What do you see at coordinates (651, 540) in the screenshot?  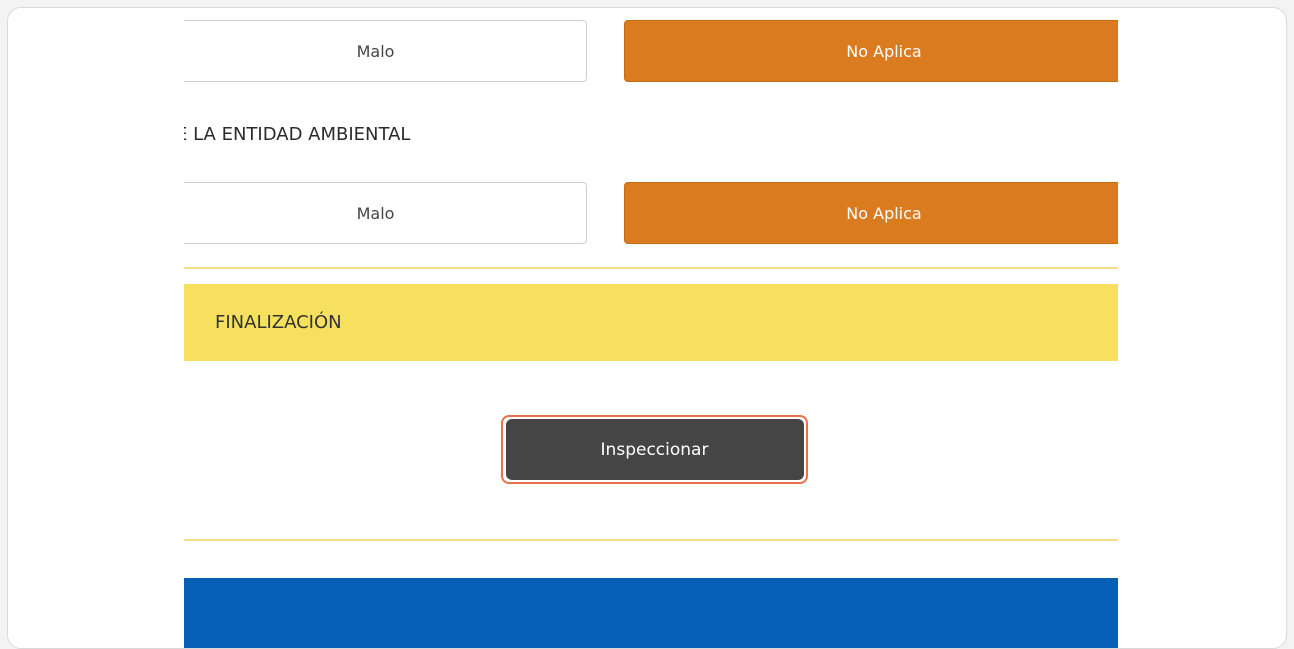 I see `divider-bottom` at bounding box center [651, 540].